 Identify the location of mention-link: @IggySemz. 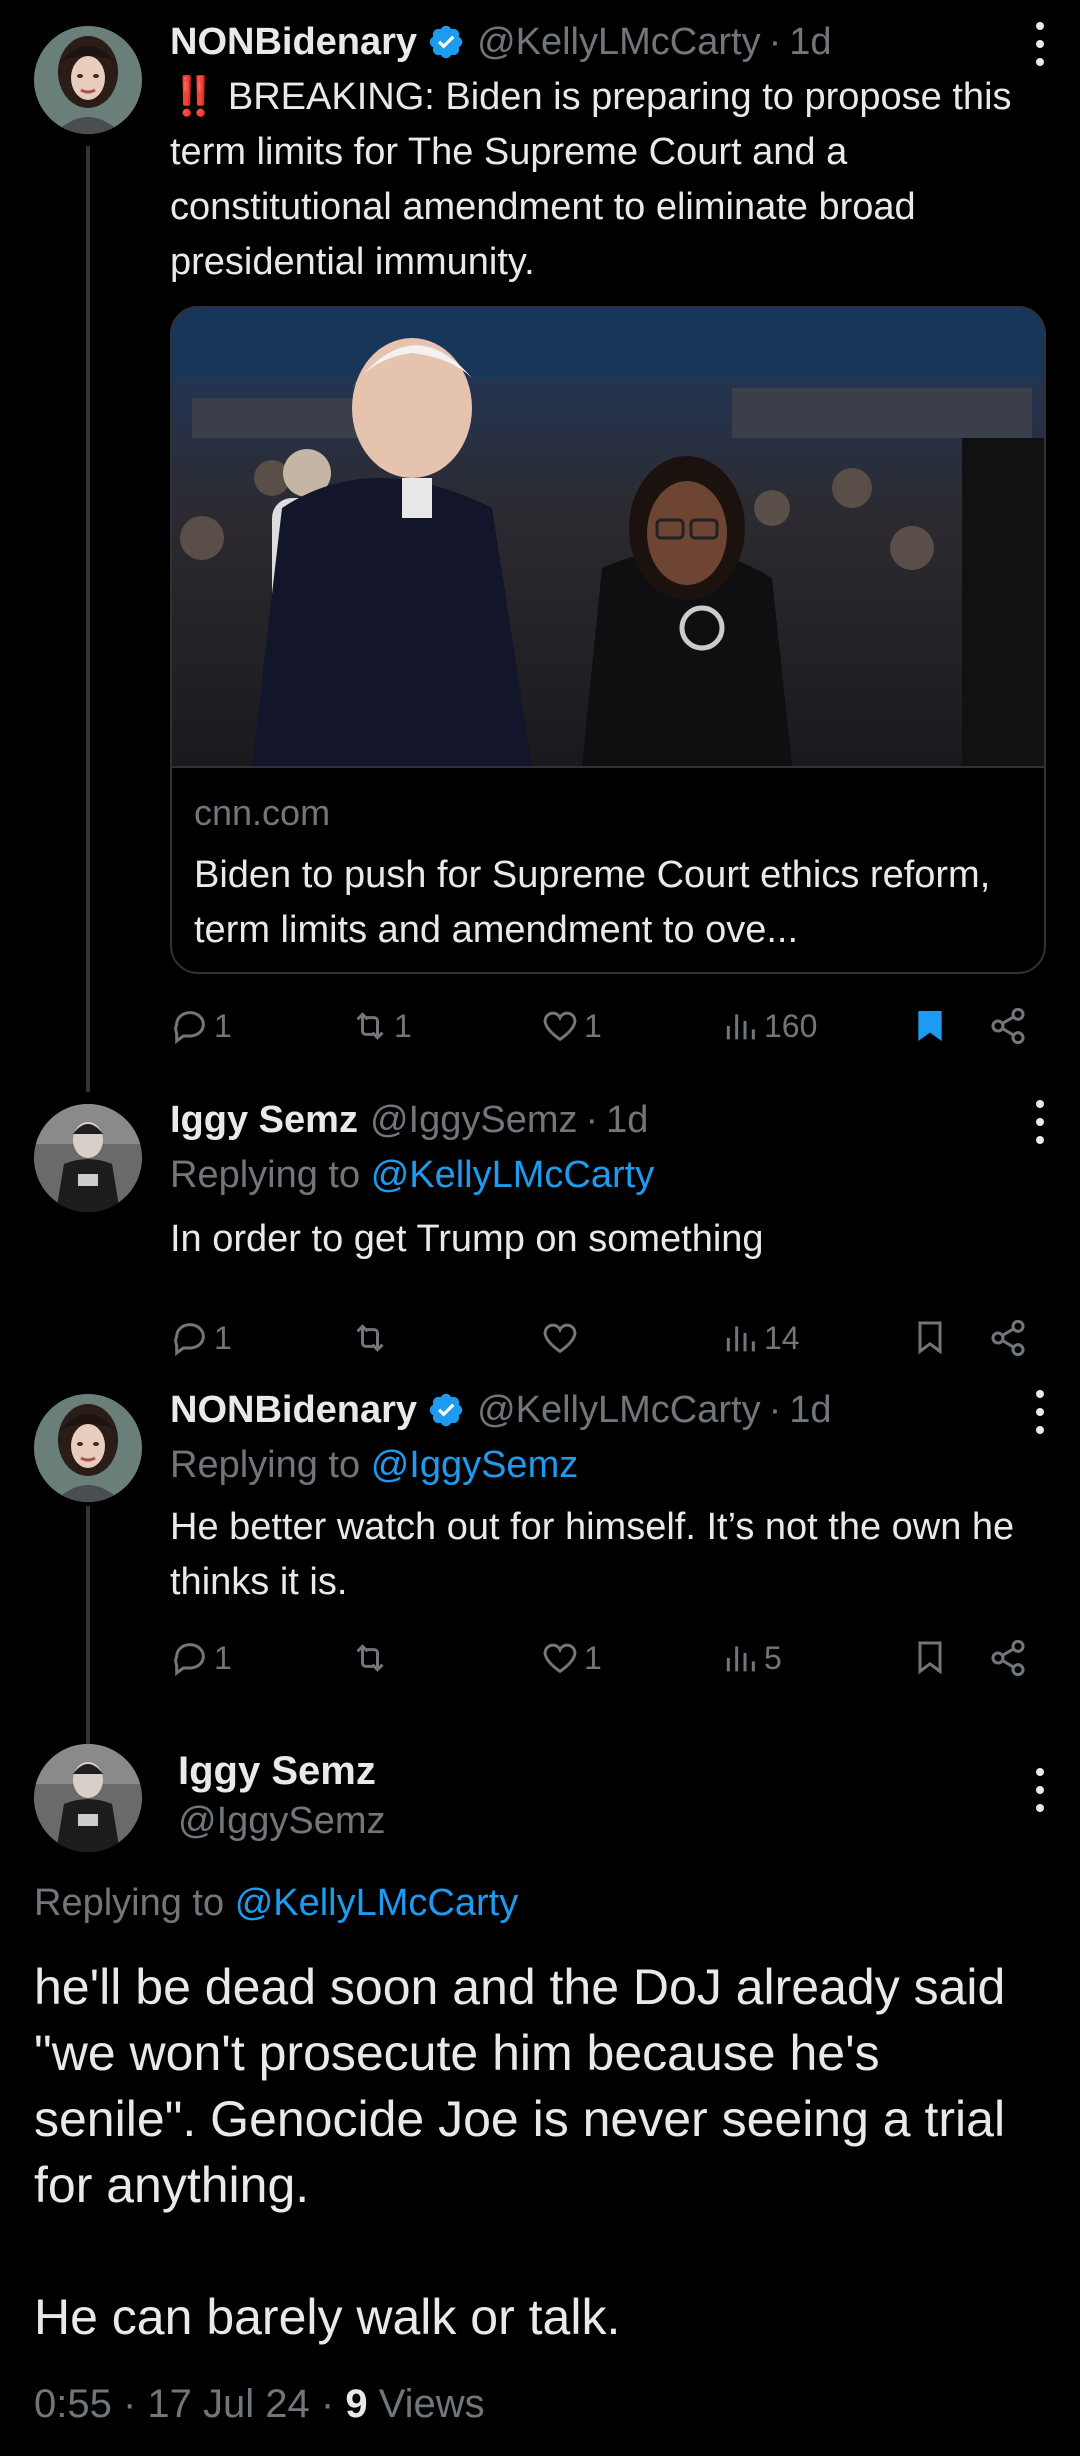
(475, 1465).